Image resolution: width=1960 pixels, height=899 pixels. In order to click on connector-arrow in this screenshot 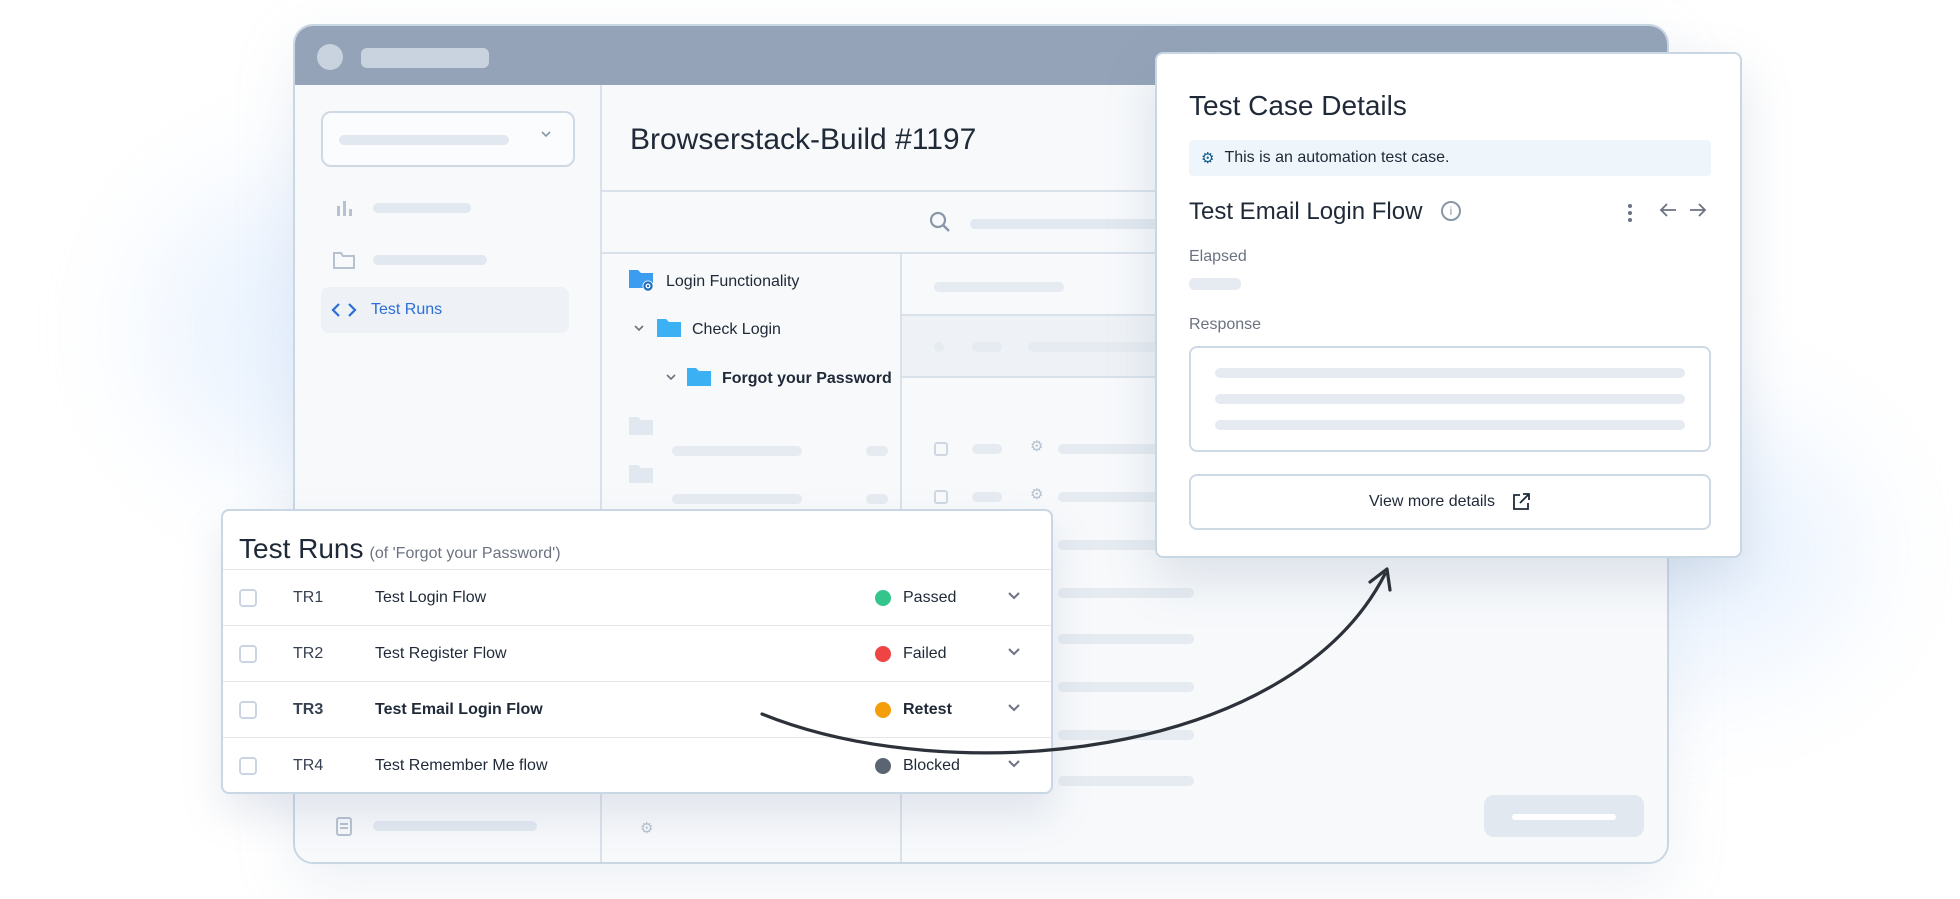, I will do `click(1076, 661)`.